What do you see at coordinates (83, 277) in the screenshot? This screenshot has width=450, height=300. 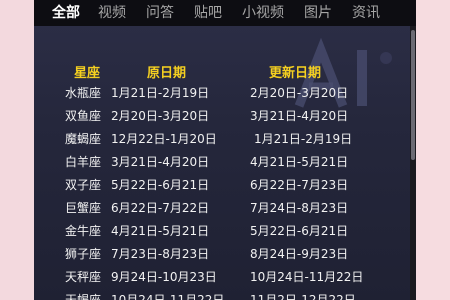 I see `cell-sign: 天秤座` at bounding box center [83, 277].